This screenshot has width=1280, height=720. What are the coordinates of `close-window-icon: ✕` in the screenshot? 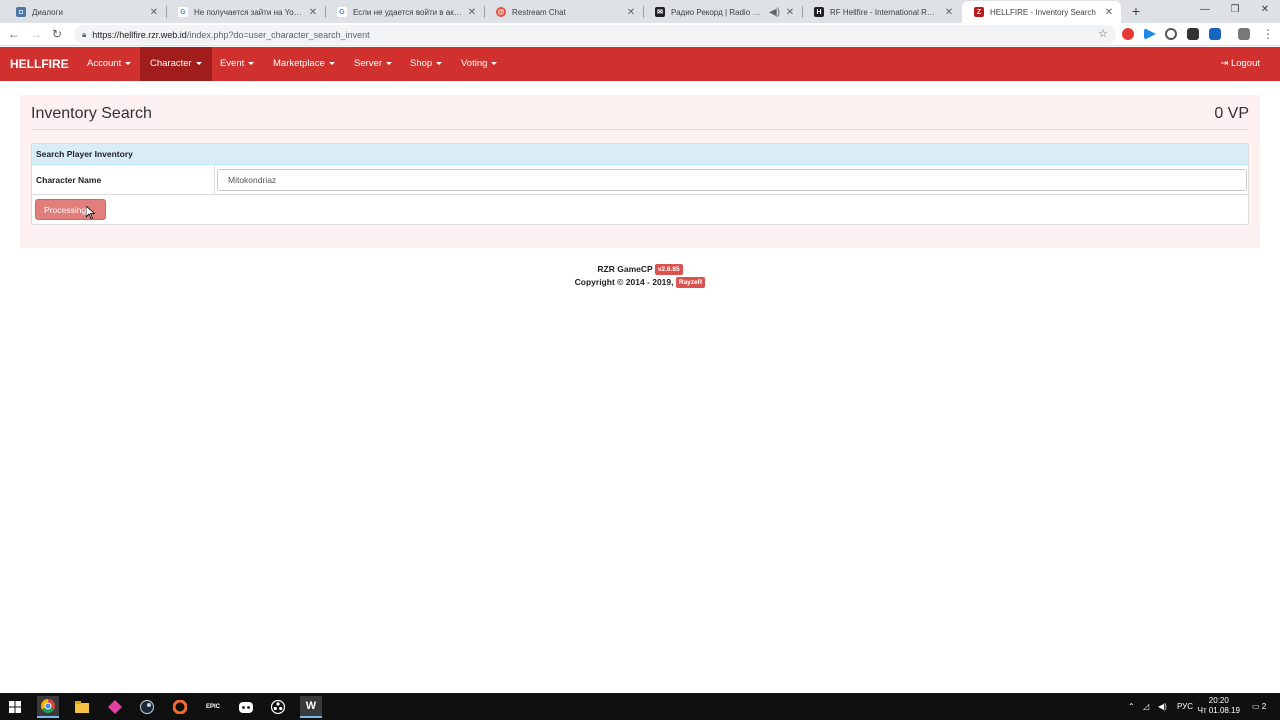 It's located at (1265, 11).